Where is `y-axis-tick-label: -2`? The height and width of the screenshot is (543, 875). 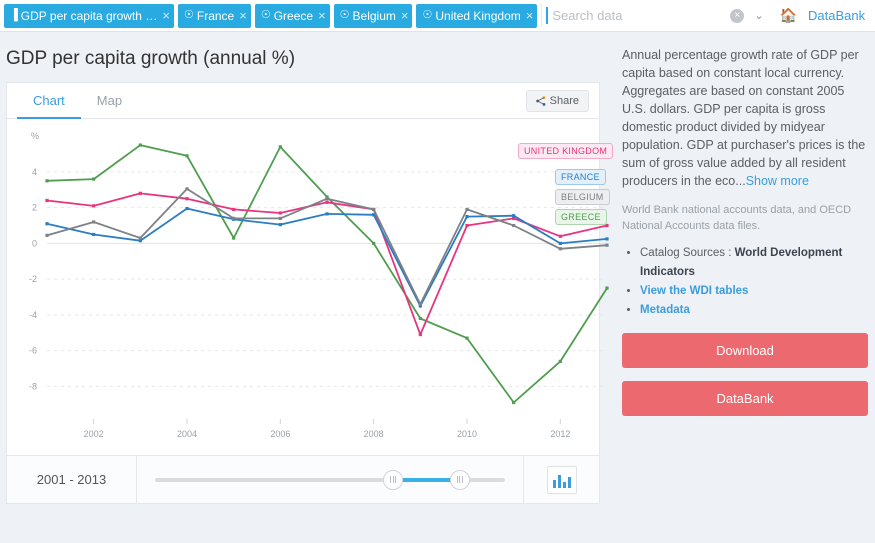
y-axis-tick-label: -2 is located at coordinates (33, 279).